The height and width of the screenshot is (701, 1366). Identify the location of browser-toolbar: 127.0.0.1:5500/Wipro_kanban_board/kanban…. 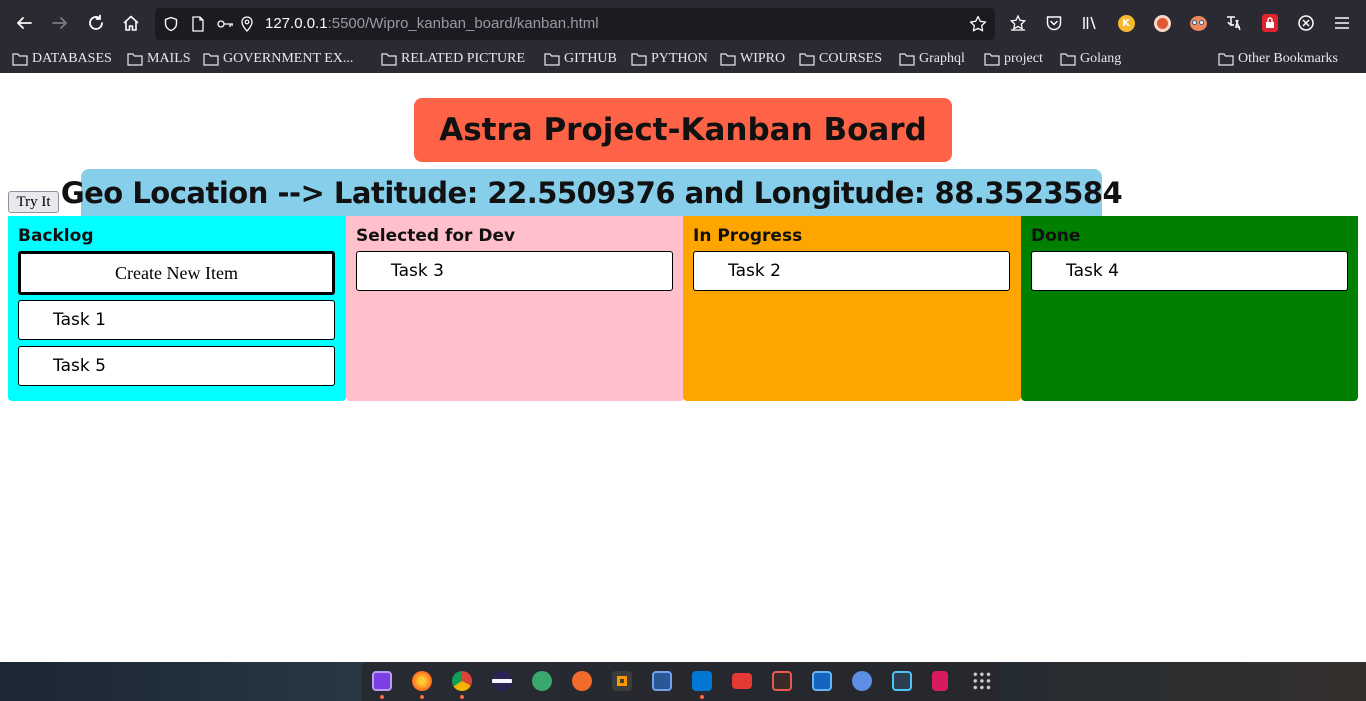
(683, 23).